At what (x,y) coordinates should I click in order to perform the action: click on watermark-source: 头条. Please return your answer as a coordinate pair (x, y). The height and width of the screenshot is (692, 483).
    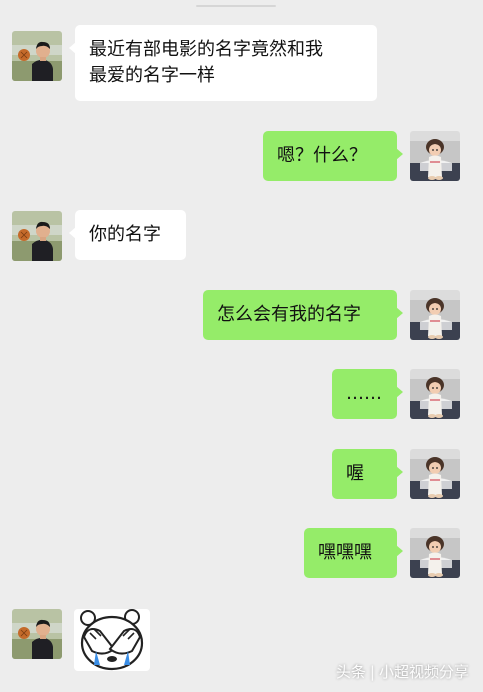
    Looking at the image, I should click on (350, 672).